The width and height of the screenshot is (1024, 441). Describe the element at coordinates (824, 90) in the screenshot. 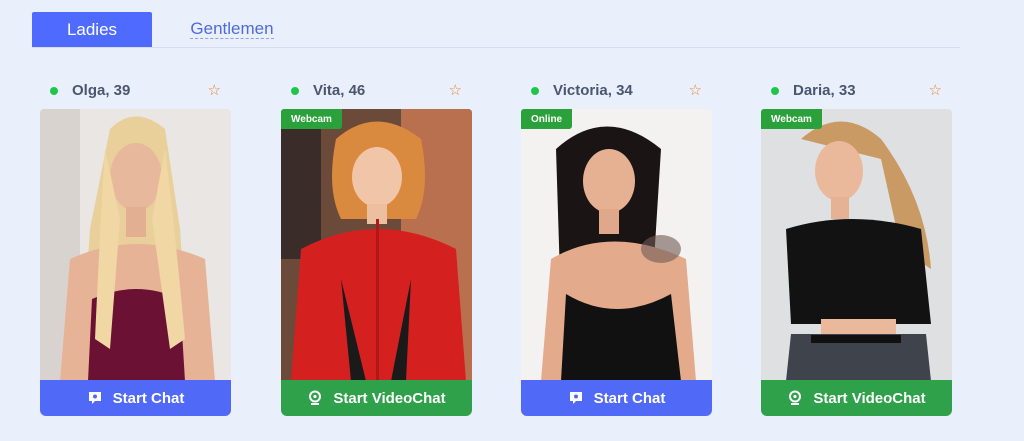

I see `profile-name: Daria, 33` at that location.